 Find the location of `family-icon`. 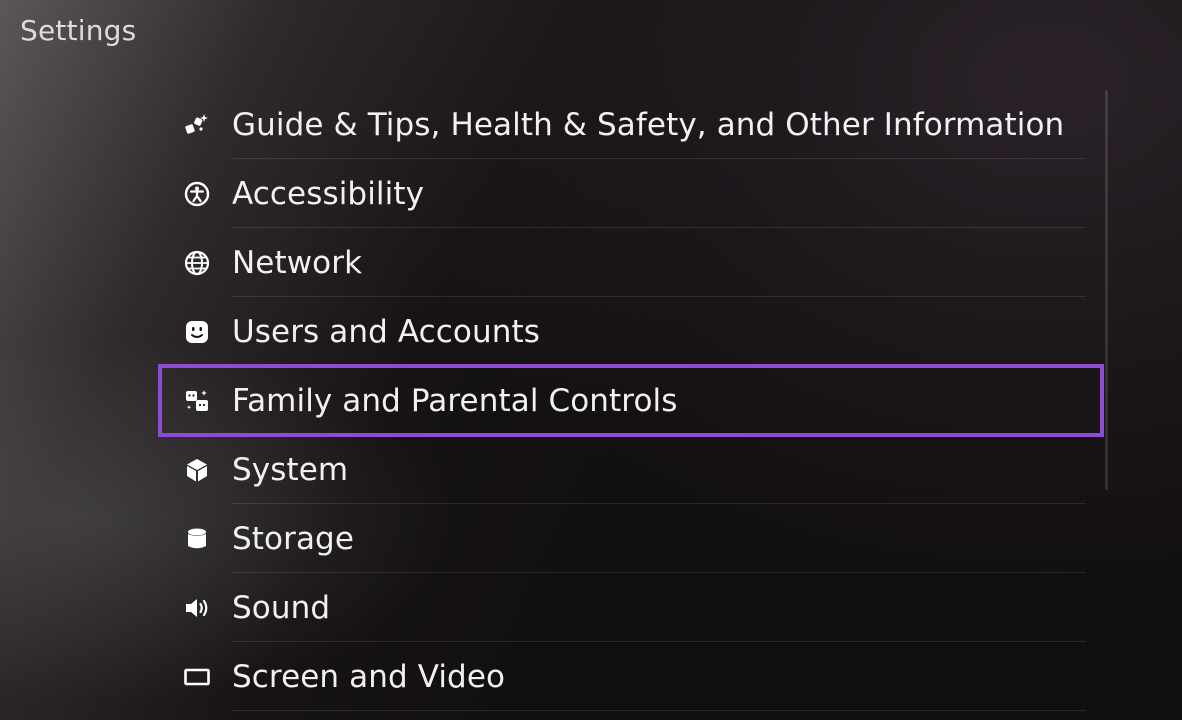

family-icon is located at coordinates (197, 401).